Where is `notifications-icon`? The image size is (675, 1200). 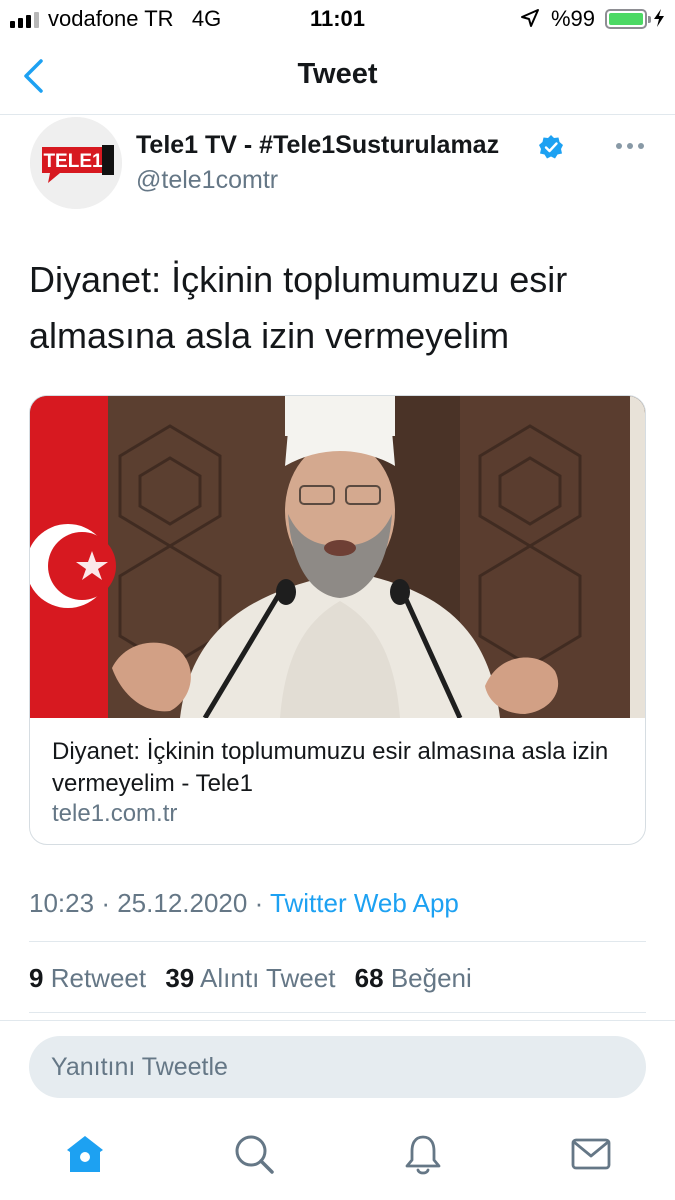 notifications-icon is located at coordinates (423, 1154).